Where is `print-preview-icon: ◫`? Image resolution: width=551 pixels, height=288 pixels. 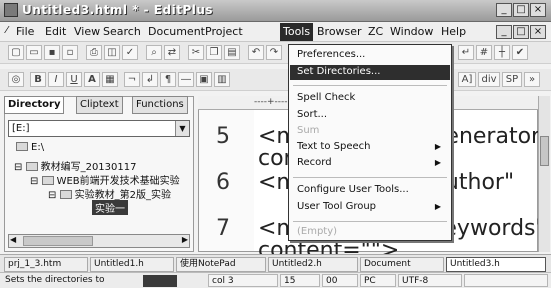 print-preview-icon: ◫ is located at coordinates (112, 52).